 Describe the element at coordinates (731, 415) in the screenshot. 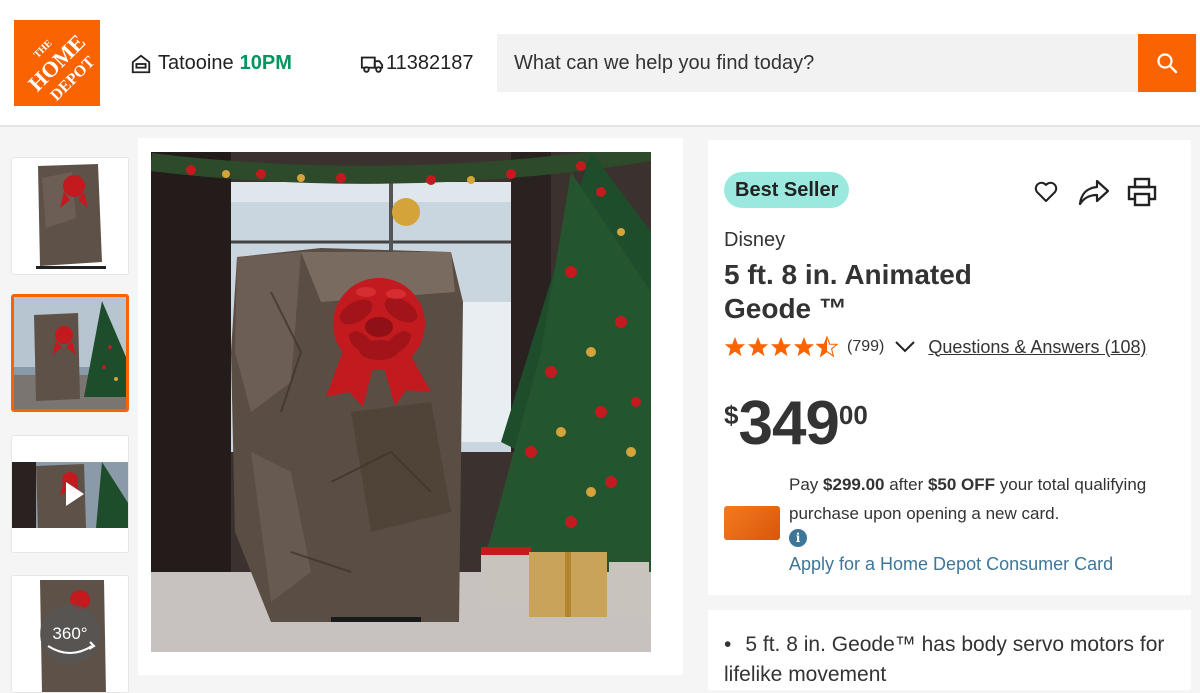

I see `price-currency: $` at that location.